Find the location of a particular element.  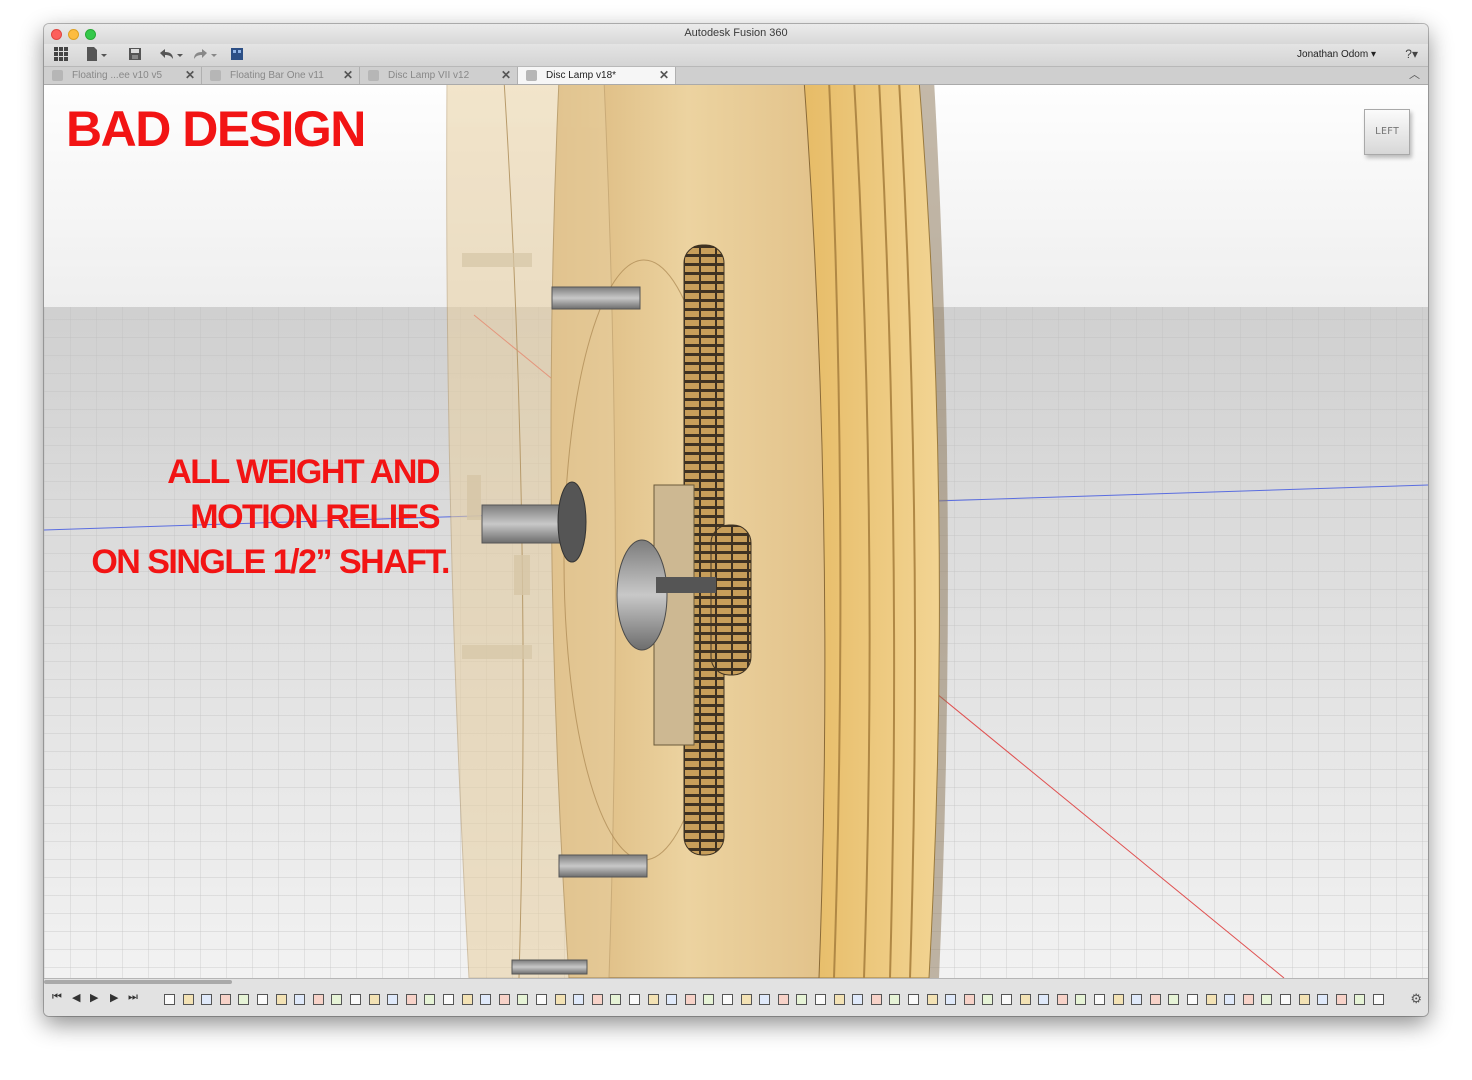

help-menu: ?▾ is located at coordinates (1411, 54).